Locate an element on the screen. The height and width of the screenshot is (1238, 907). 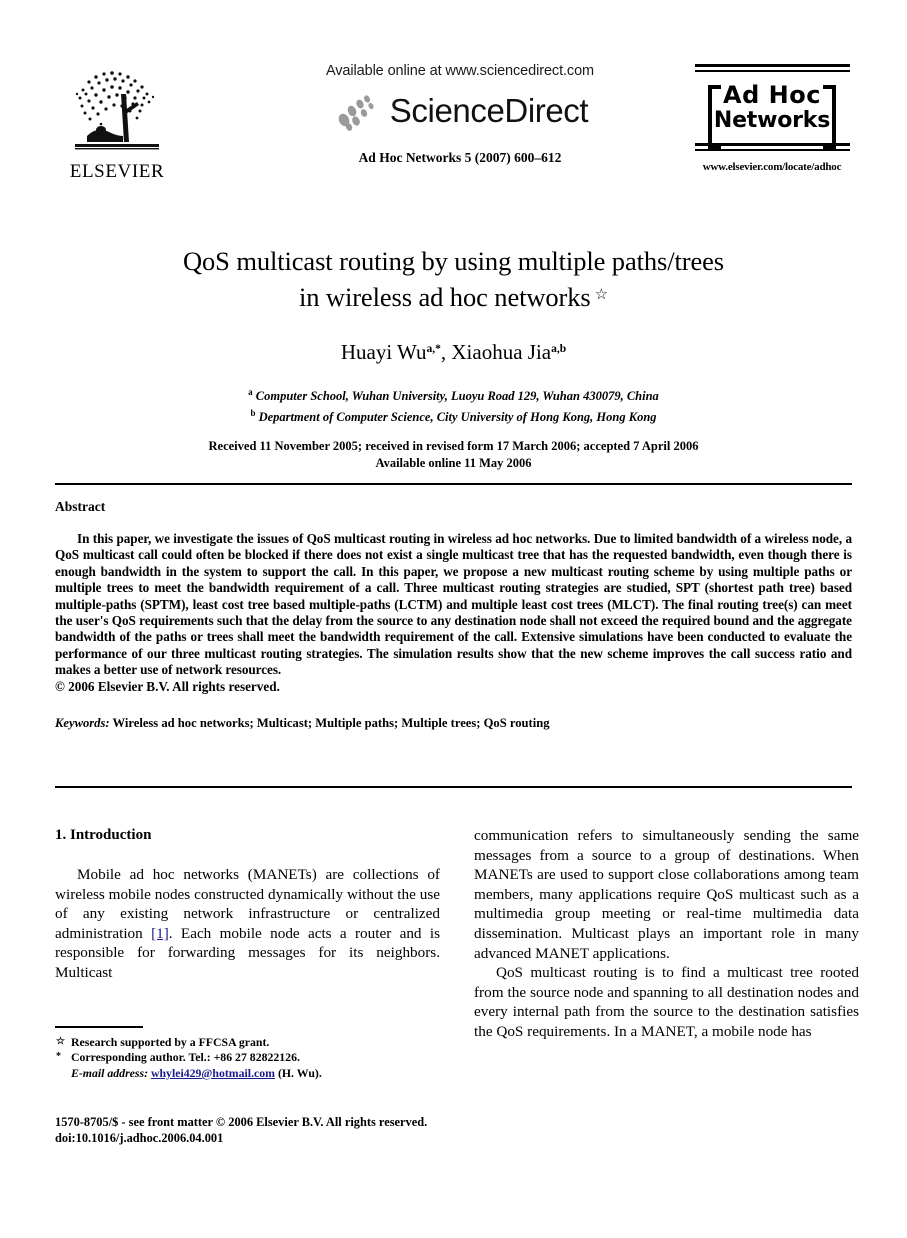
footnote-grant-text: Research supported by a FFCSA grant. is located at coordinates (170, 1041).